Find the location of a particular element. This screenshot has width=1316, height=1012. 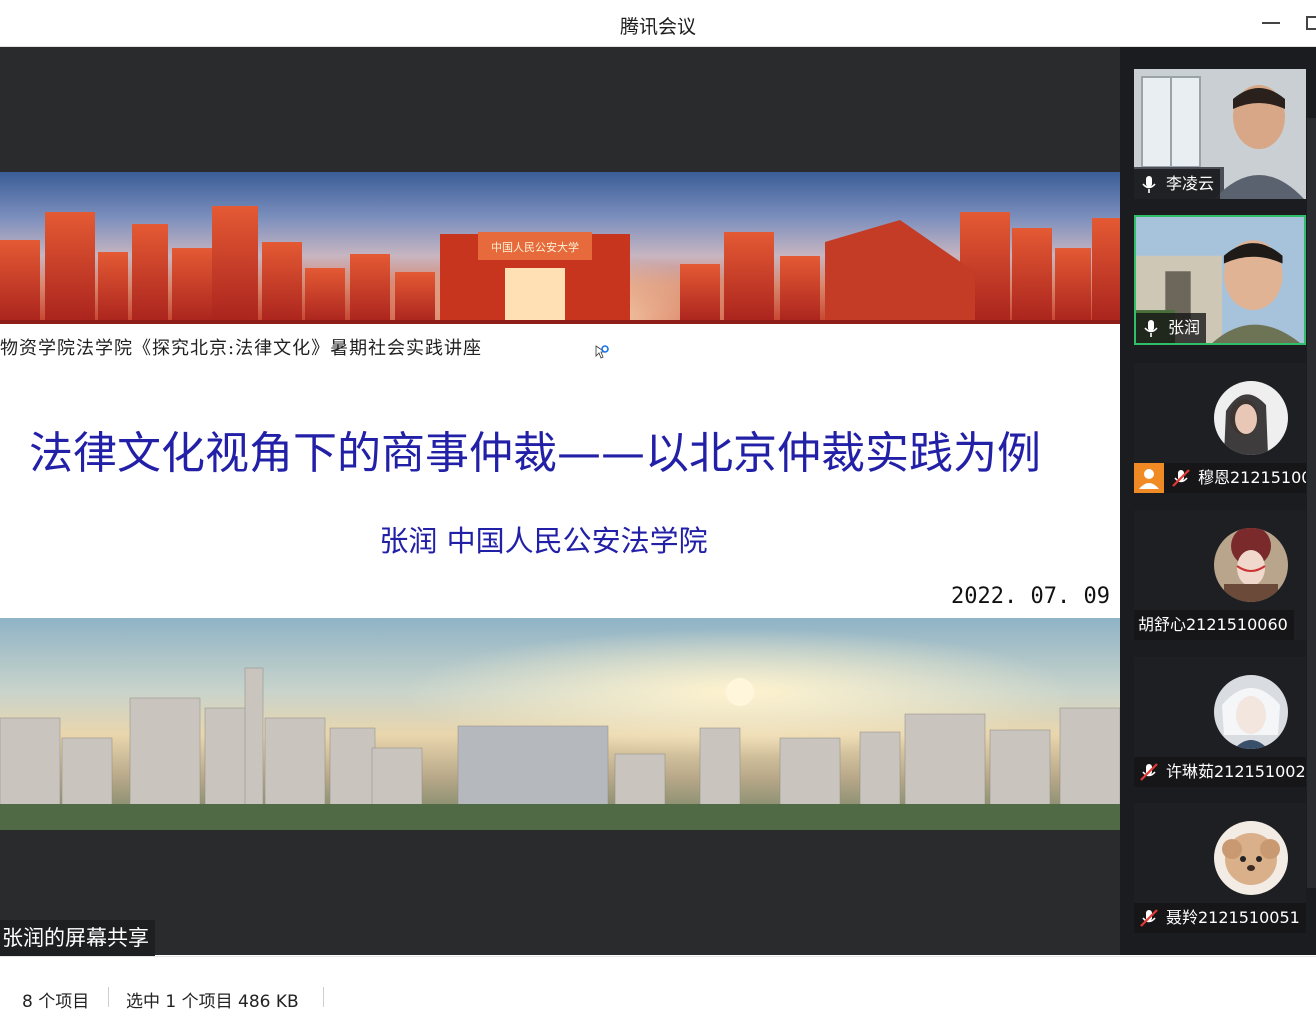

participant-name-chip: 李凌云 is located at coordinates (1177, 184).